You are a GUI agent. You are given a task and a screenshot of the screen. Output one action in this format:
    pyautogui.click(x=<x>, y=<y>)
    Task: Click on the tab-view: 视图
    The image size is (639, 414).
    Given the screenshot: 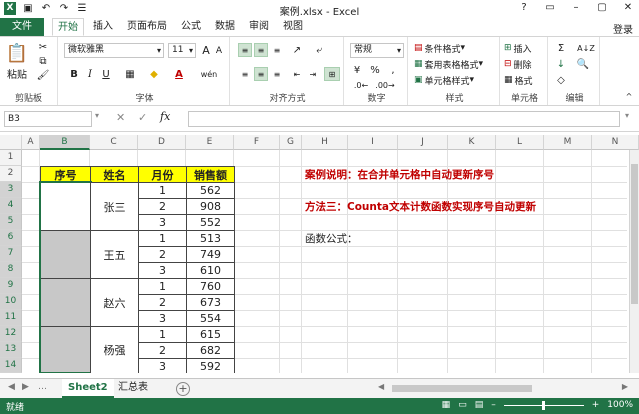 What is the action you would take?
    pyautogui.click(x=293, y=27)
    